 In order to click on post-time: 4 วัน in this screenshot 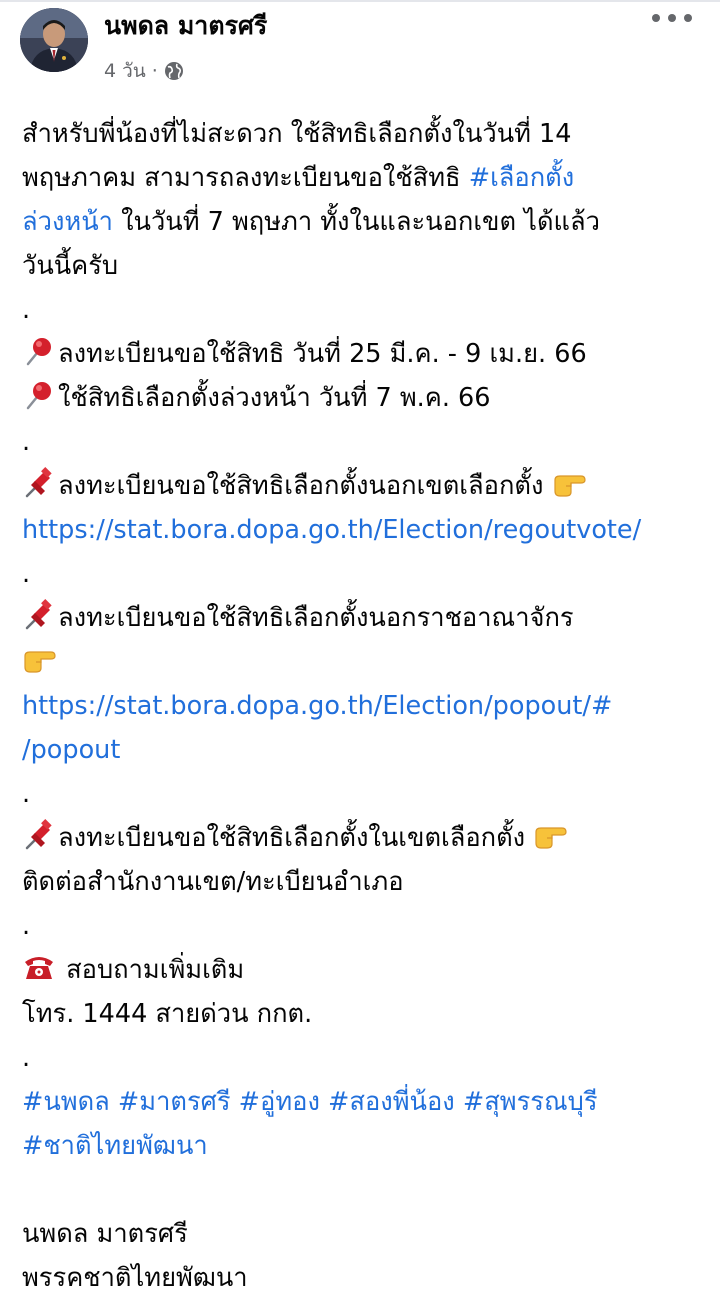, I will do `click(125, 71)`.